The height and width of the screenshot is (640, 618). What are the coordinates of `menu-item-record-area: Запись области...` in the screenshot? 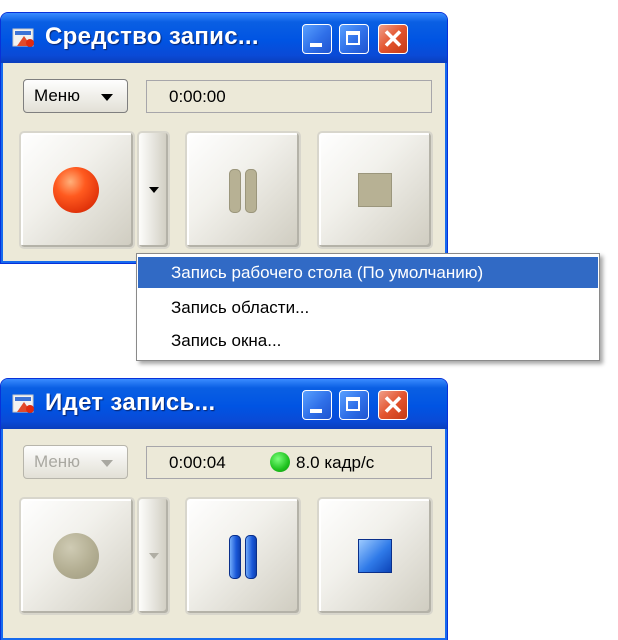 It's located at (368, 307).